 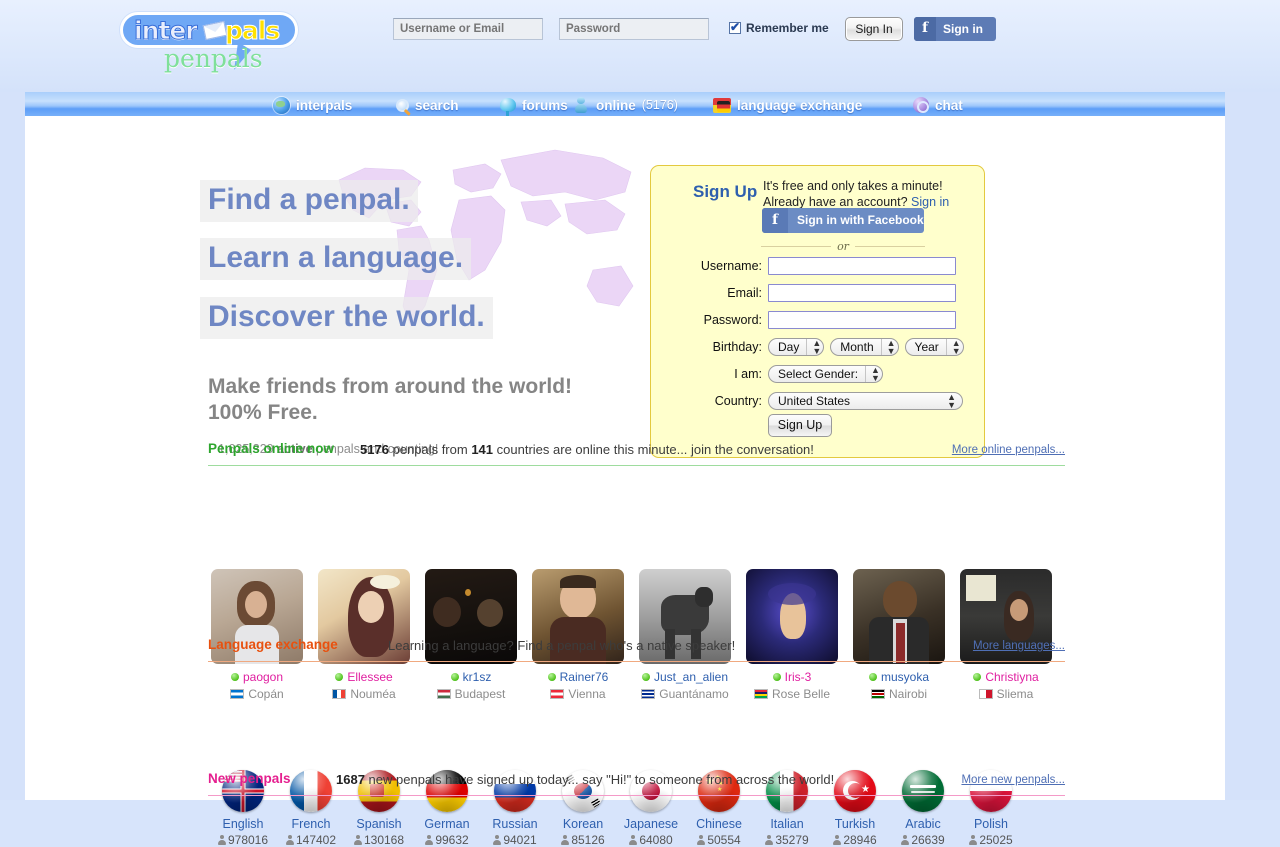 What do you see at coordinates (921, 105) in the screenshot?
I see `chat-icon` at bounding box center [921, 105].